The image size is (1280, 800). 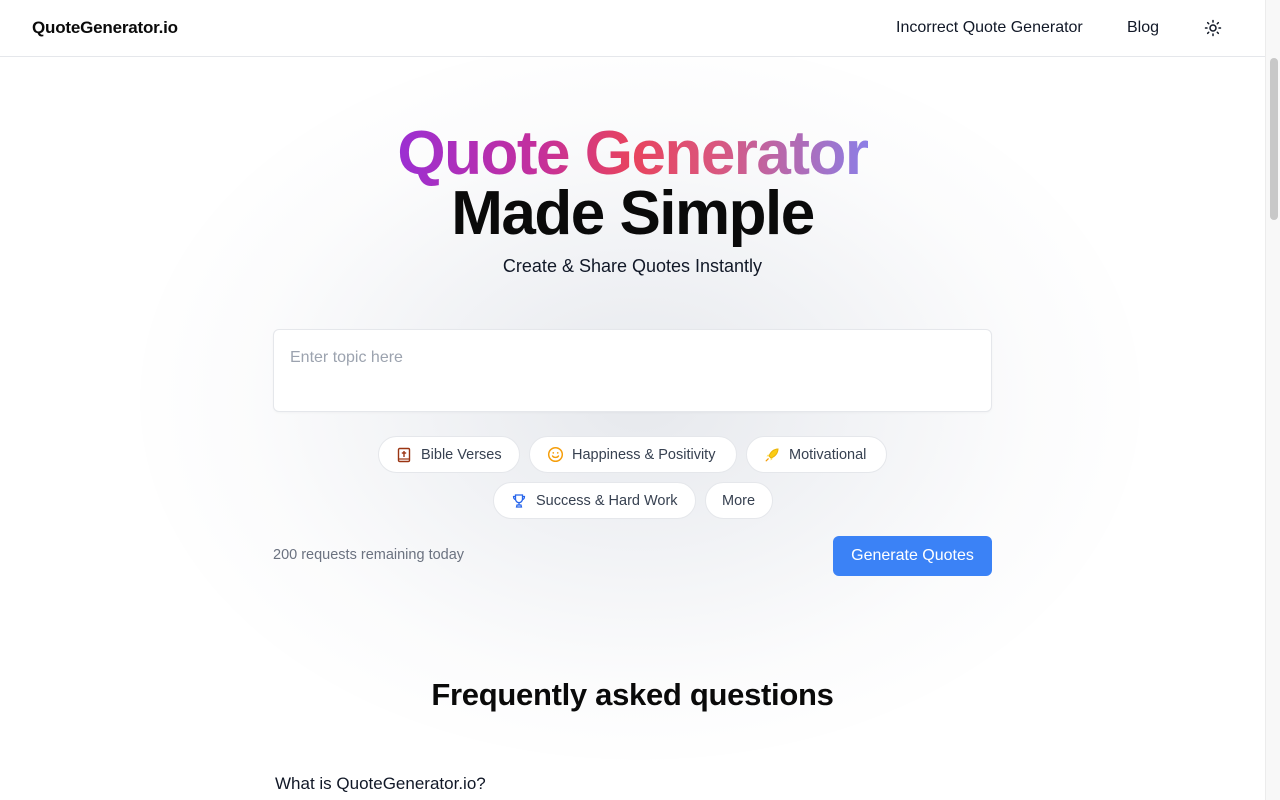 What do you see at coordinates (105, 28) in the screenshot?
I see `site-logo: QuoteGenerator.io` at bounding box center [105, 28].